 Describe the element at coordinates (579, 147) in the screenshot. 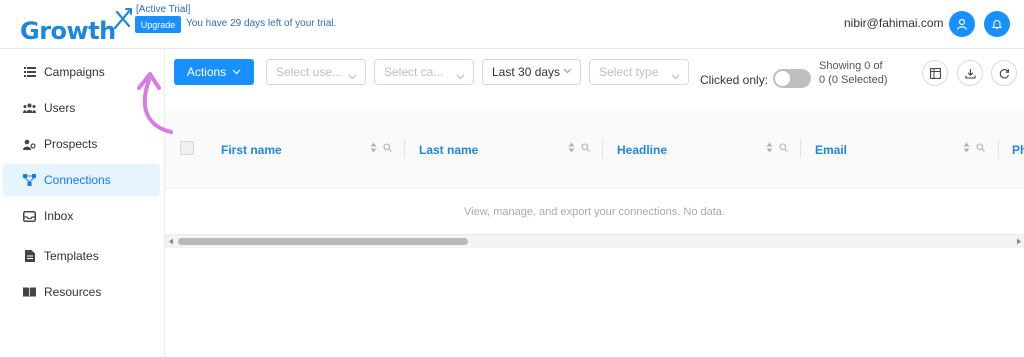

I see `column-tools-last-name` at that location.